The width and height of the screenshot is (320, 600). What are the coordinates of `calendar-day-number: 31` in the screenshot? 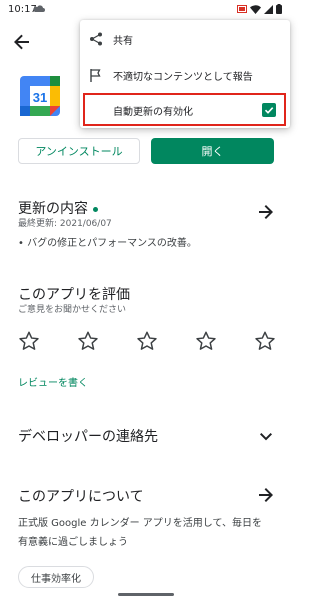 It's located at (40, 97).